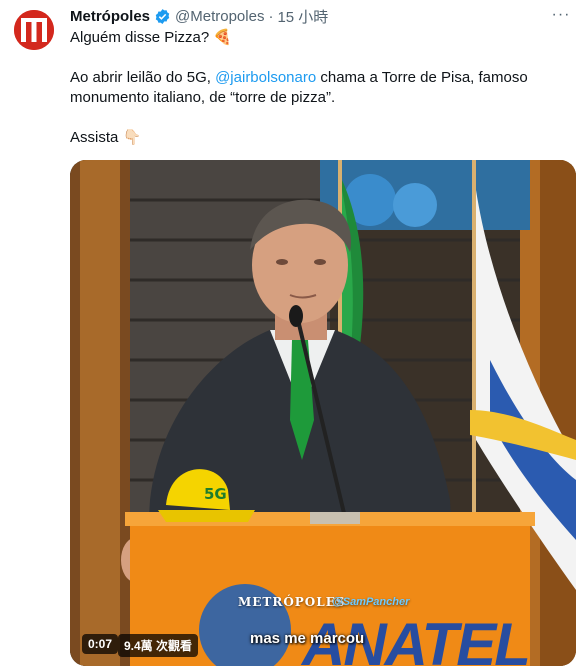 Image resolution: width=582 pixels, height=668 pixels. I want to click on tweet-line-1: Alguém disse Pizza? 🍕, so click(151, 37).